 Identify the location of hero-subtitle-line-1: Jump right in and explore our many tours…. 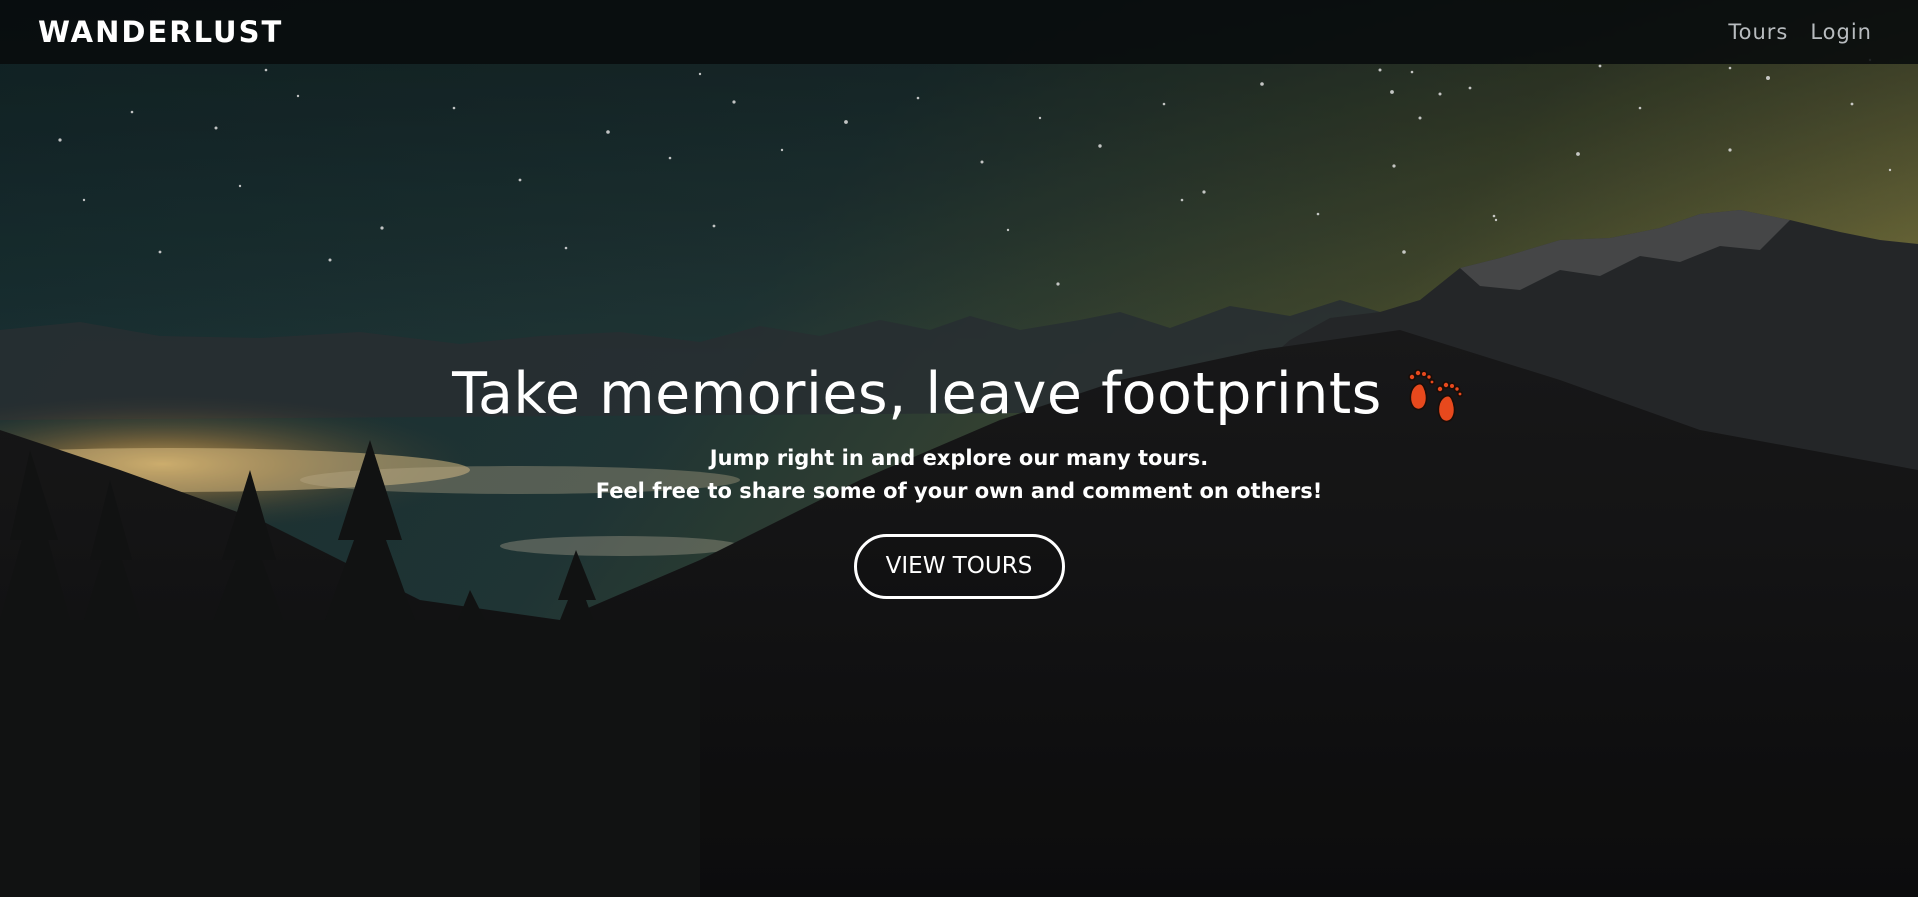
(959, 458).